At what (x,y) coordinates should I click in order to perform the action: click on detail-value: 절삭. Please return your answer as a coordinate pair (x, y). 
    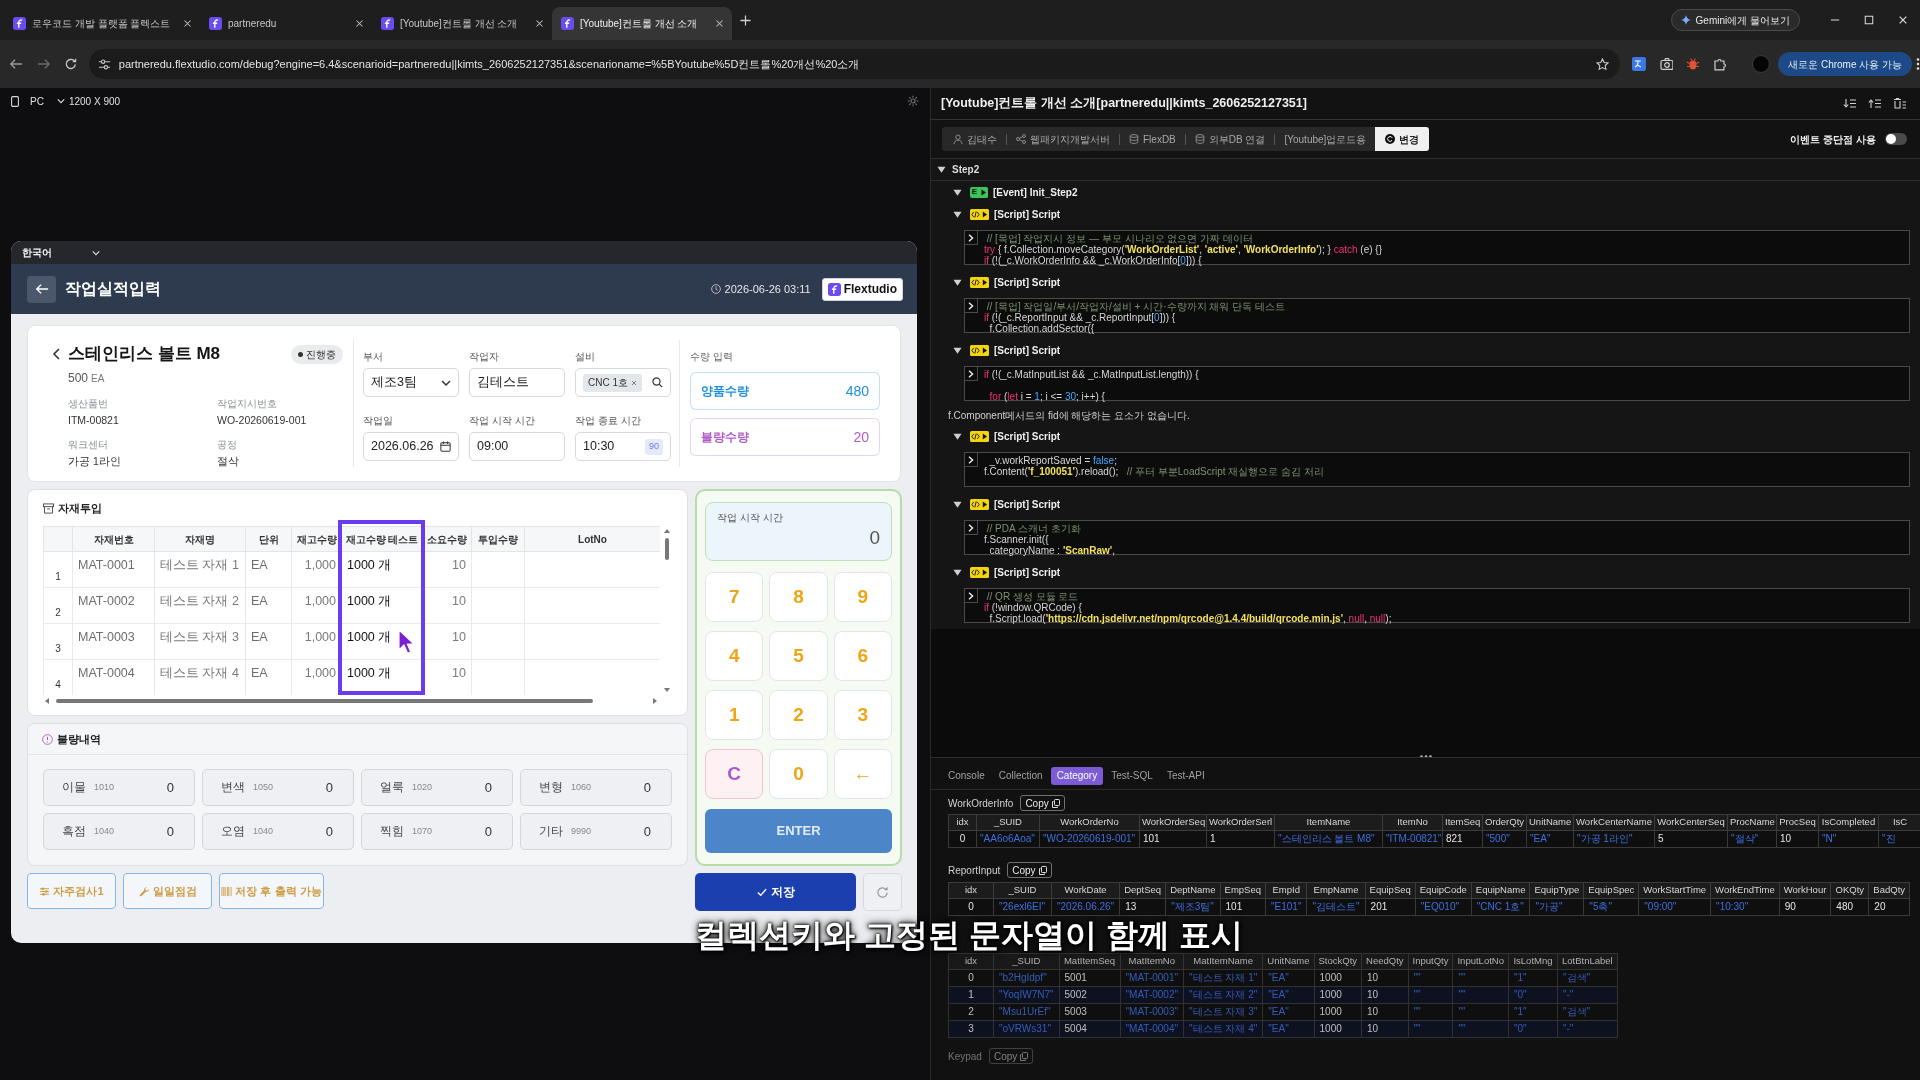
    Looking at the image, I should click on (228, 461).